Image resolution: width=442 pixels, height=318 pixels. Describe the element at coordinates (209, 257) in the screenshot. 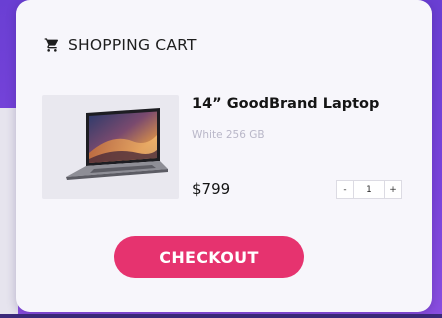

I see `checkout-button: CHECKOUT` at that location.